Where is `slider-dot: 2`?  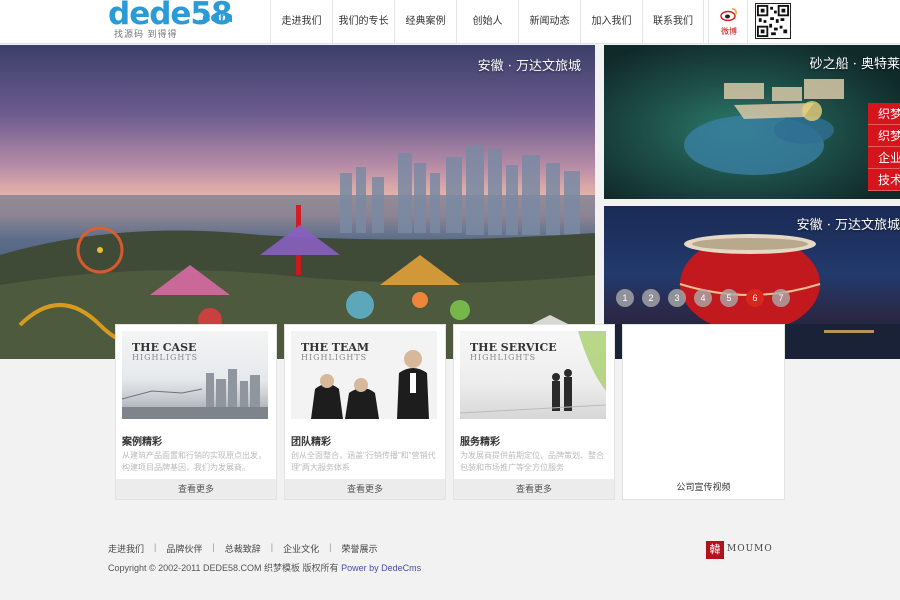 slider-dot: 2 is located at coordinates (651, 298).